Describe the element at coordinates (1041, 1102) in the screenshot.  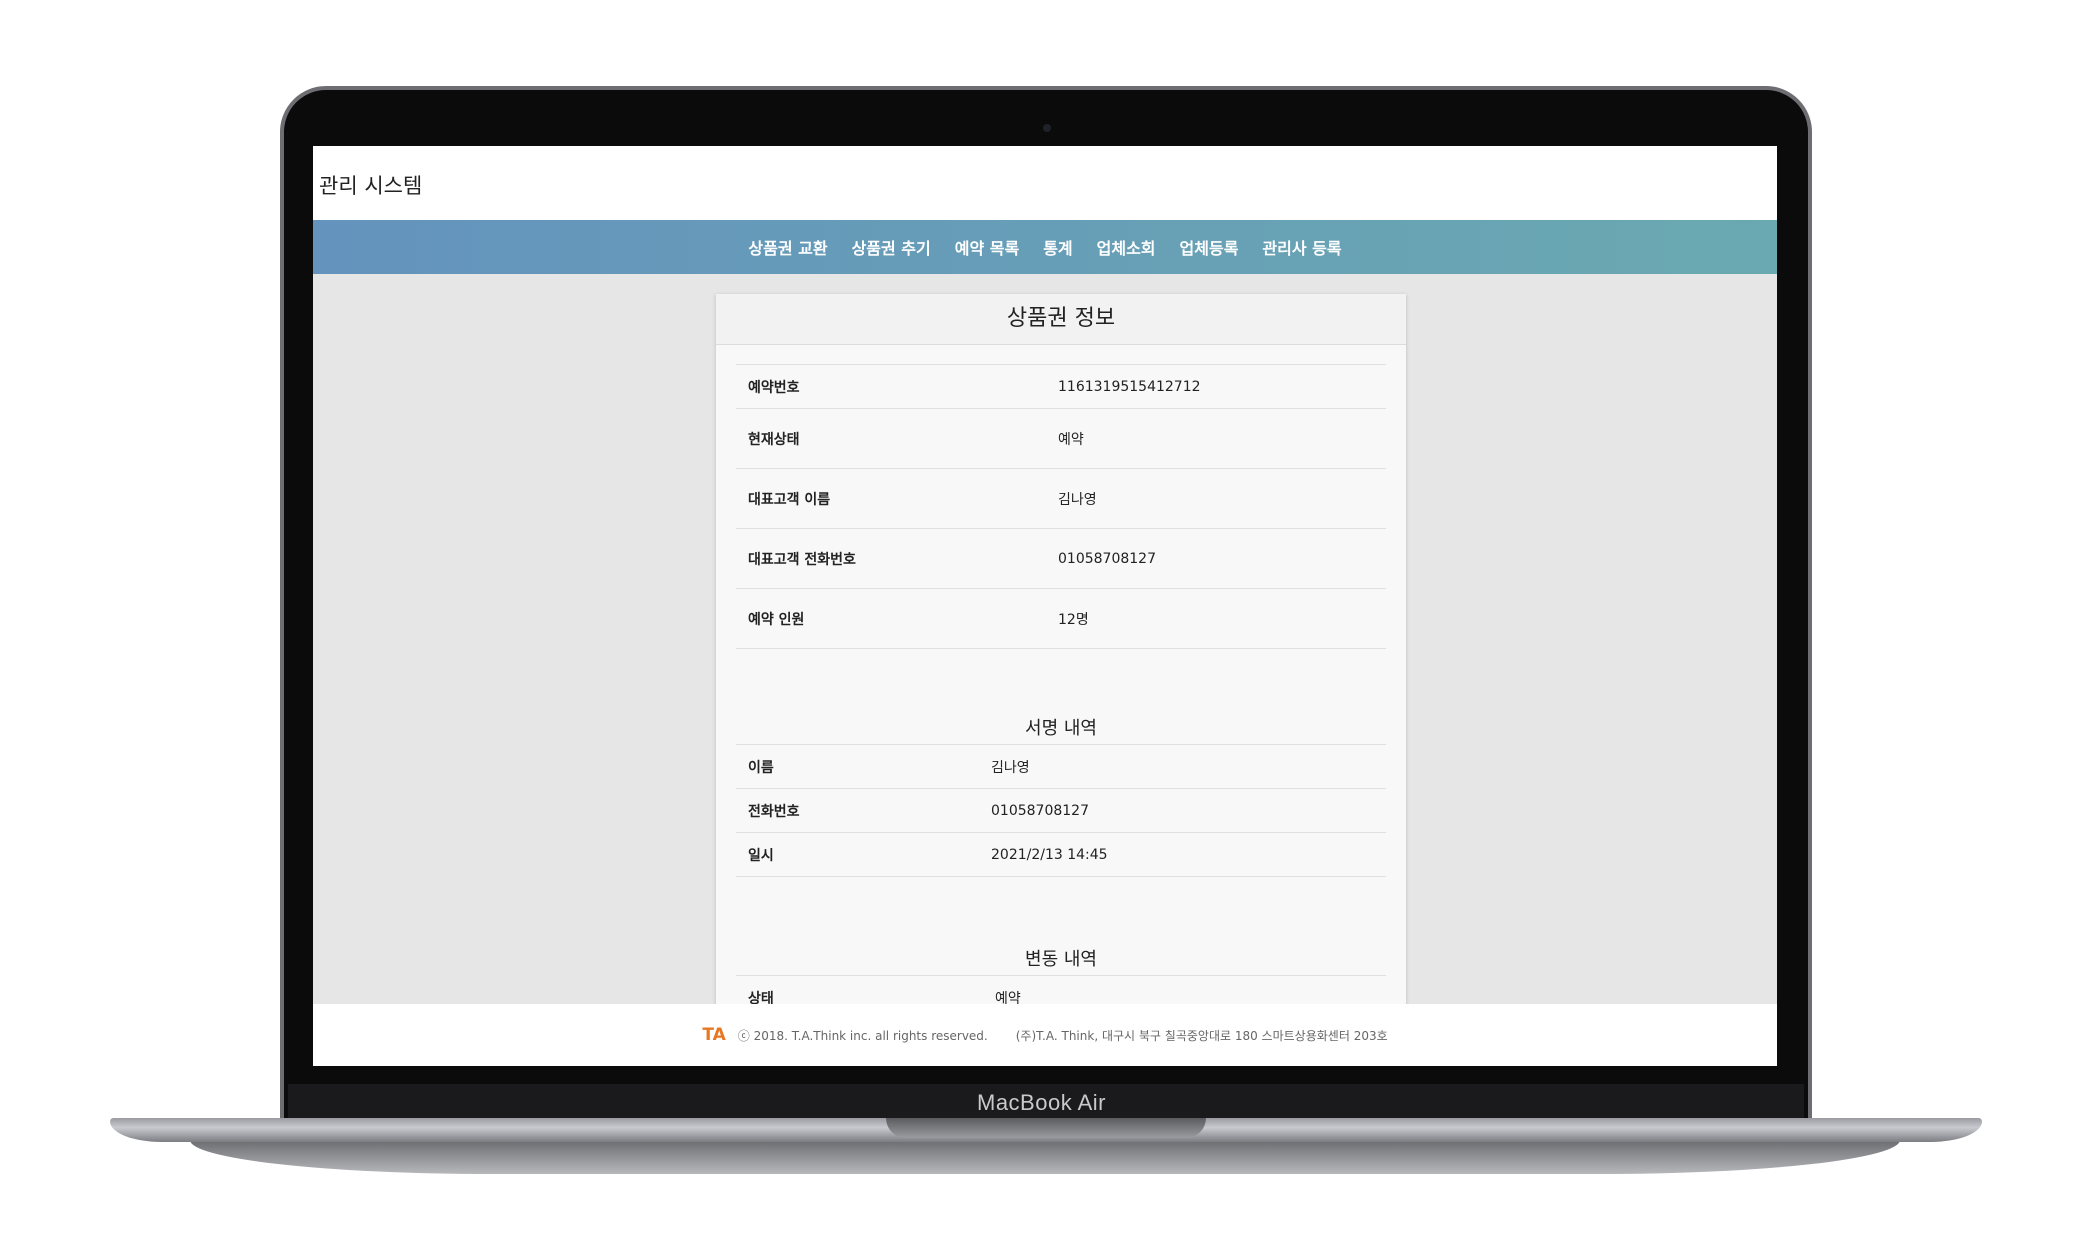
I see `device-brand-label: MacBook Air` at that location.